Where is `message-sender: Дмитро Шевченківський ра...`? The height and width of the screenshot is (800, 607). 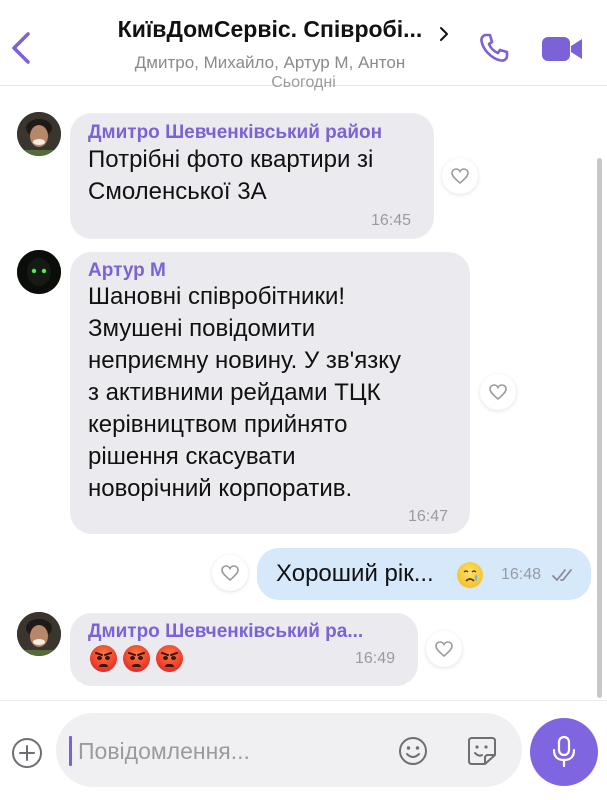
message-sender: Дмитро Шевченківський ра... is located at coordinates (225, 632).